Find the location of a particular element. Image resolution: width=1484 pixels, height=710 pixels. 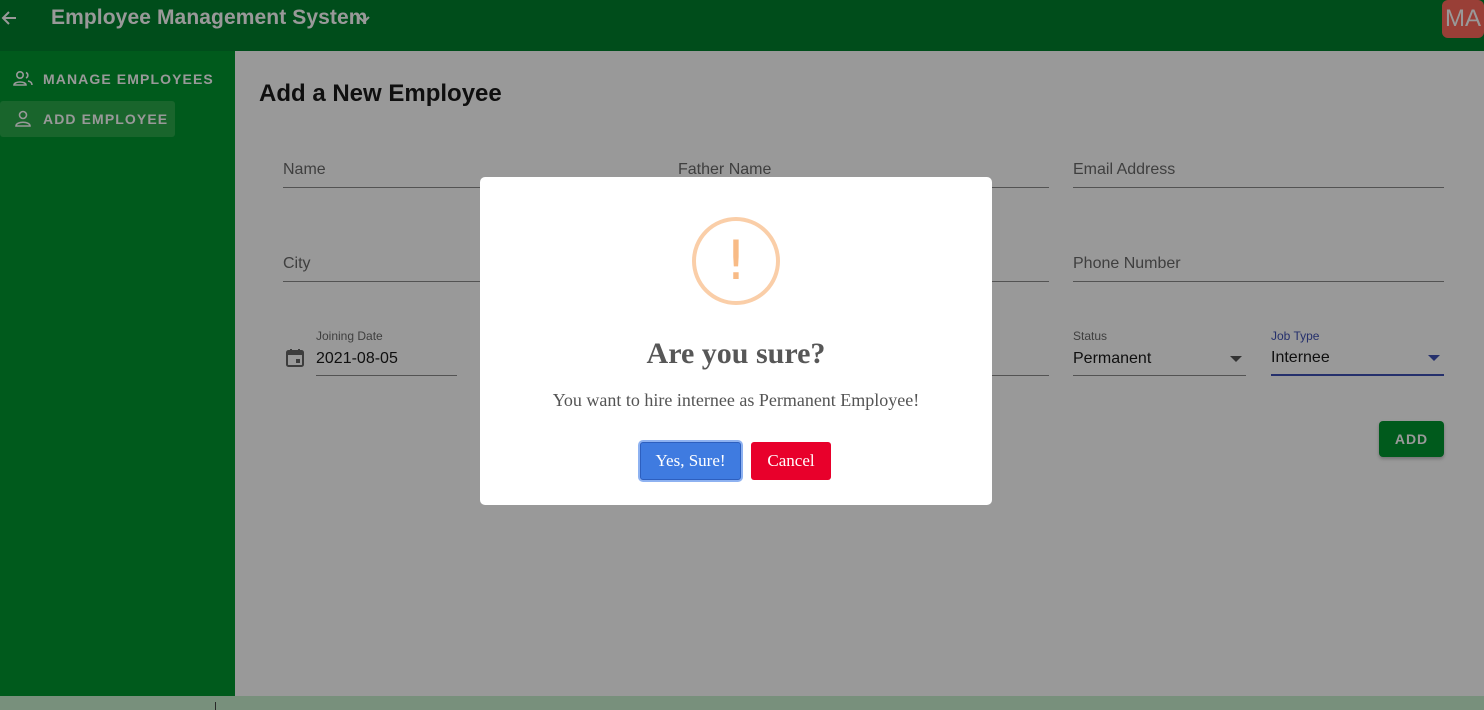

confirm-button: Yes, Sure! is located at coordinates (690, 461).